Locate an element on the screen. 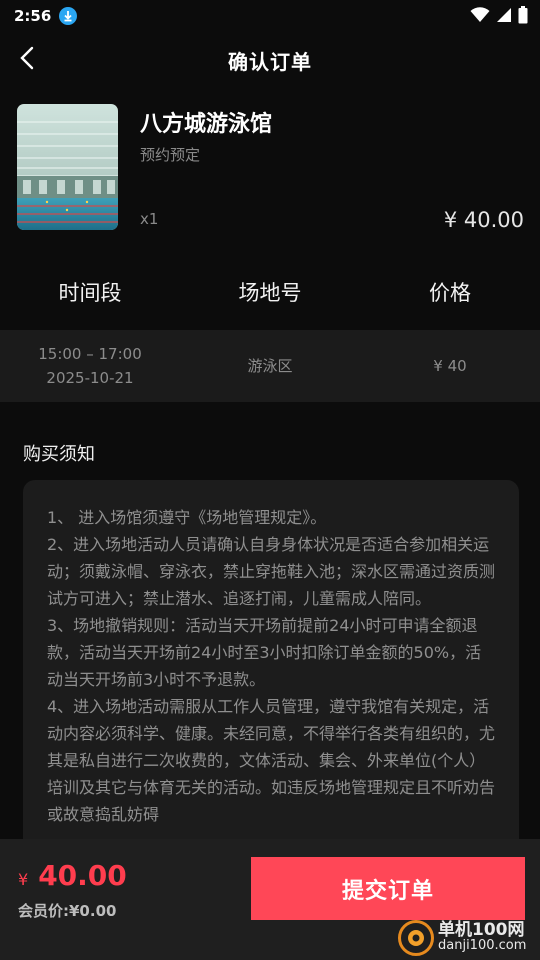  booking-table-header: 时间段 场地号 价格 is located at coordinates (270, 293).